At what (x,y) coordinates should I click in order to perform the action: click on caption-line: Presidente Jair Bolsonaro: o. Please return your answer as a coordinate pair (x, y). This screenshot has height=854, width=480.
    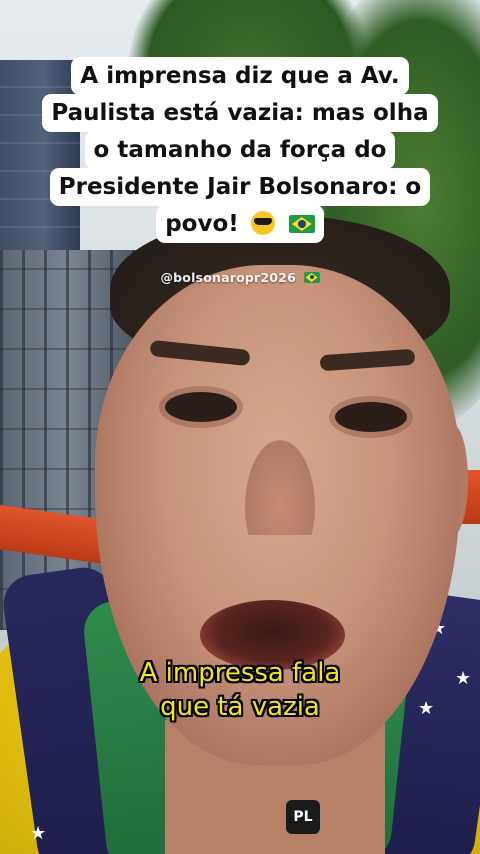
    Looking at the image, I should click on (240, 187).